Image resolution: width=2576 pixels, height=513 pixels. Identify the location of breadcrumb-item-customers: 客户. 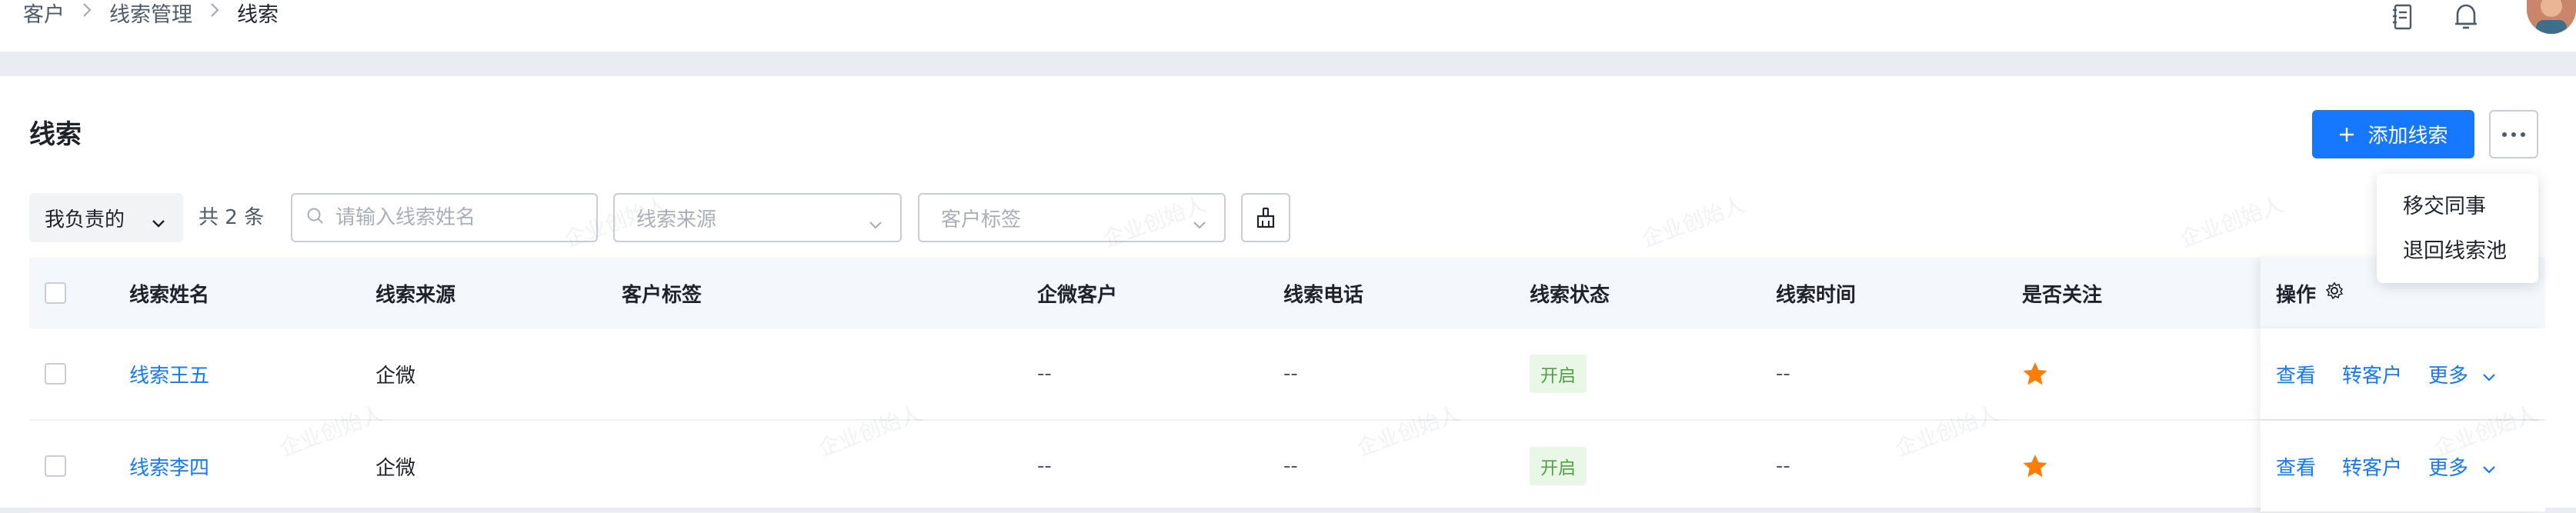
(44, 14).